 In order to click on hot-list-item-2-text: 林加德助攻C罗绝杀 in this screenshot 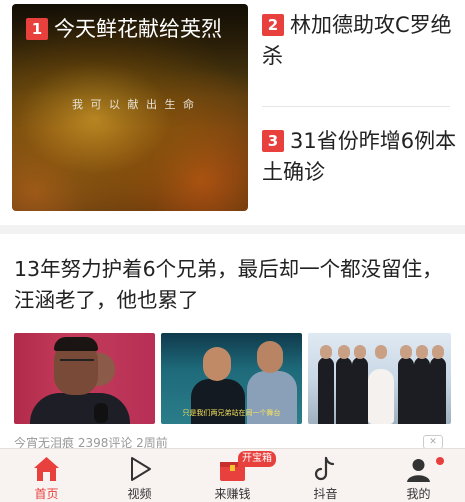, I will do `click(357, 40)`.